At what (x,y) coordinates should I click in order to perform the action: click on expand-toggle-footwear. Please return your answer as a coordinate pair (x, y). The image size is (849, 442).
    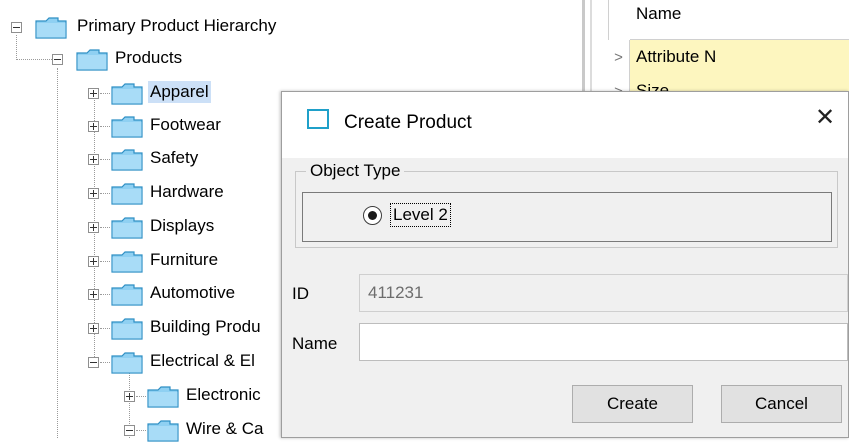
    Looking at the image, I should click on (93, 126).